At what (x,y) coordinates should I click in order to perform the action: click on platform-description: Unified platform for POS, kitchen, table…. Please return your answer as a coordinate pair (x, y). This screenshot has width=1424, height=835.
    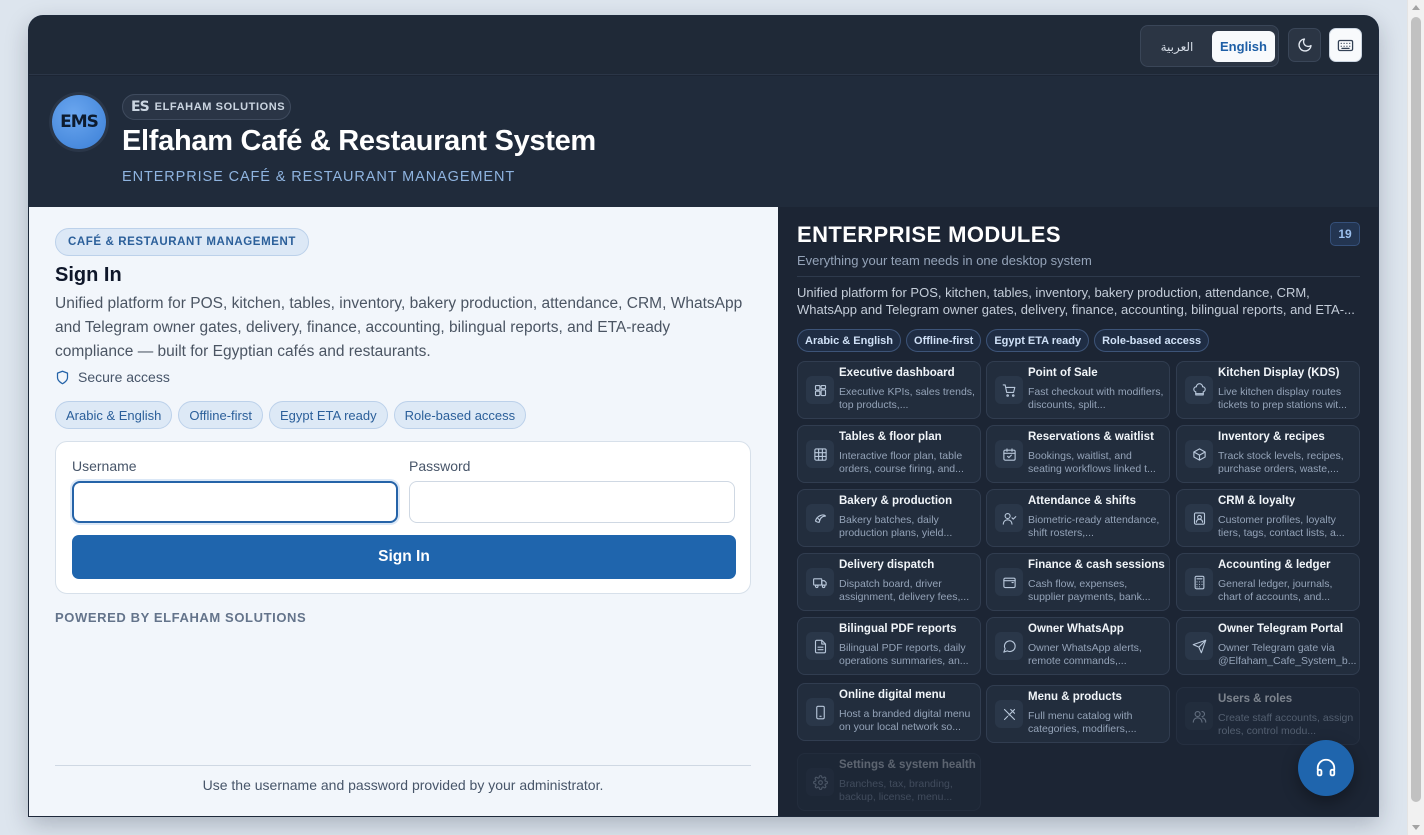
    Looking at the image, I should click on (399, 327).